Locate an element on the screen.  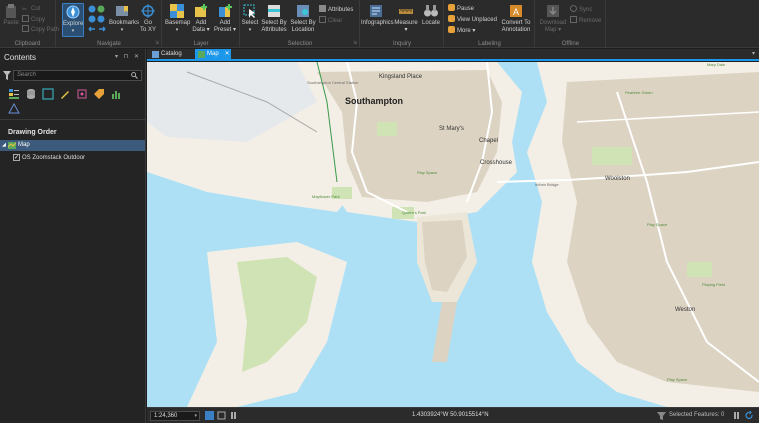
attributes-icon is located at coordinates (322, 8).